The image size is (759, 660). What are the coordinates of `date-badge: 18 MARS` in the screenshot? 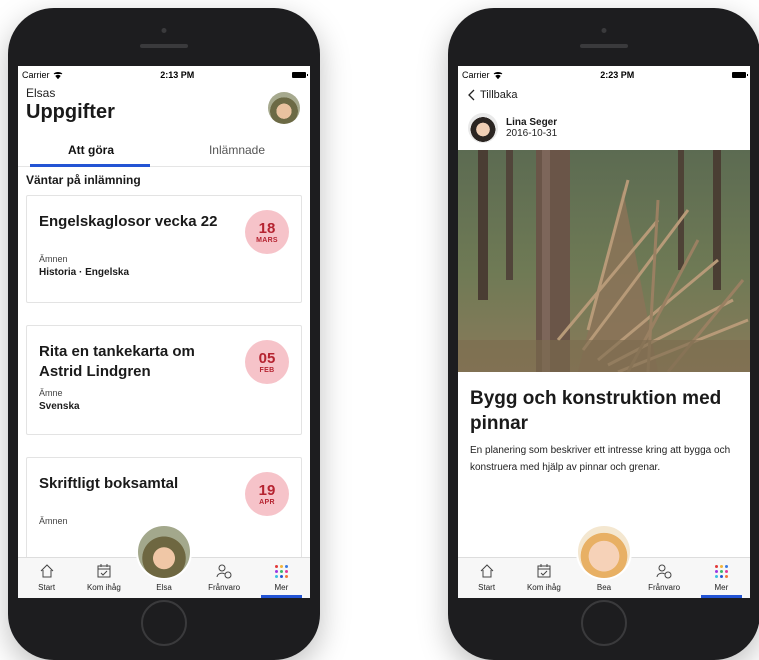 It's located at (267, 232).